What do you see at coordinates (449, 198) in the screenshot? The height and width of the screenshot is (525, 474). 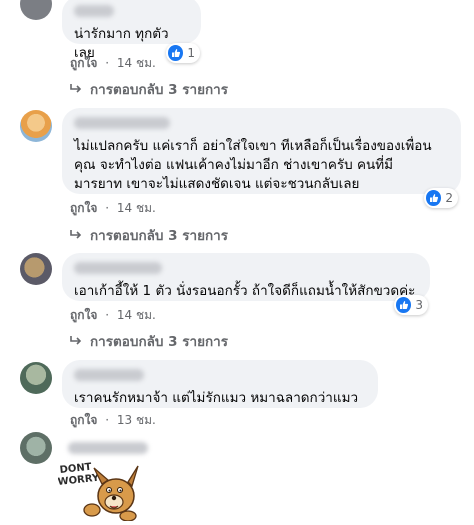 I see `reaction-count: 2` at bounding box center [449, 198].